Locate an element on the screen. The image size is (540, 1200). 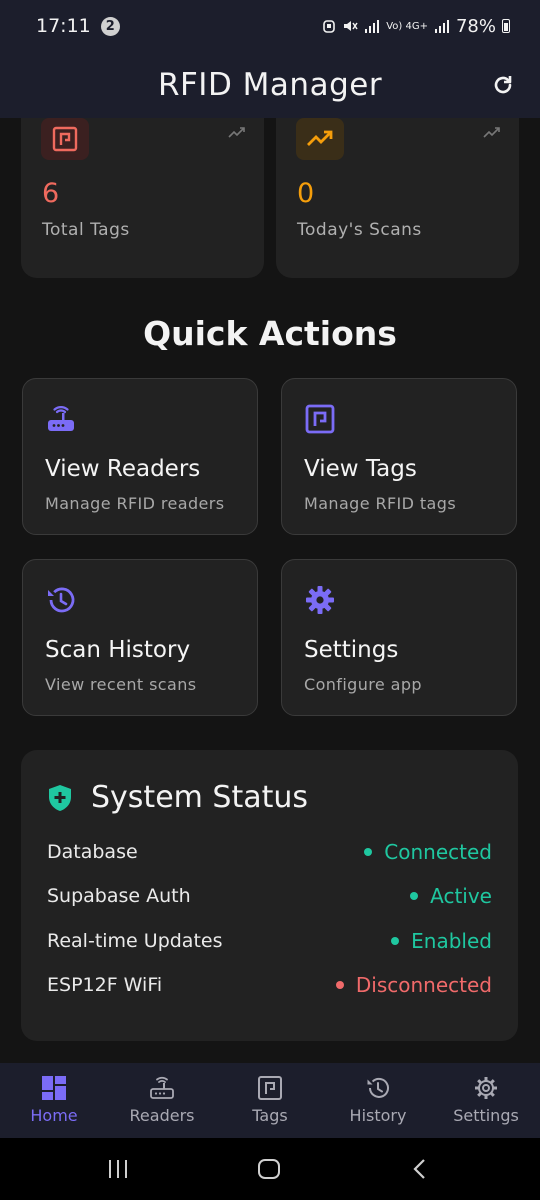
settings-title: Settings is located at coordinates (351, 650).